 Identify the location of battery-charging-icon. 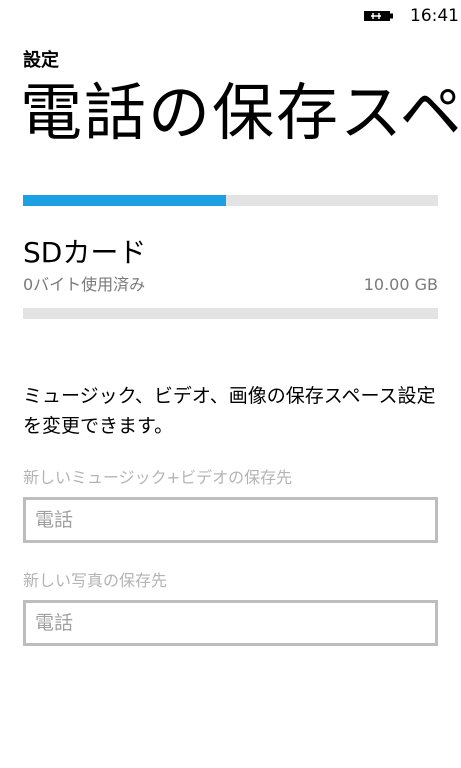
(378, 16).